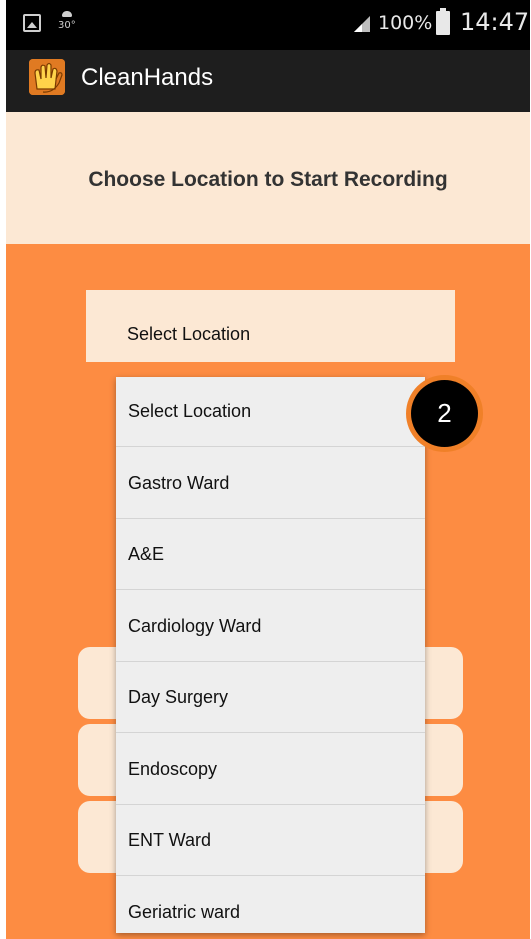  Describe the element at coordinates (270, 841) in the screenshot. I see `dropdown-option: ENT Ward` at that location.